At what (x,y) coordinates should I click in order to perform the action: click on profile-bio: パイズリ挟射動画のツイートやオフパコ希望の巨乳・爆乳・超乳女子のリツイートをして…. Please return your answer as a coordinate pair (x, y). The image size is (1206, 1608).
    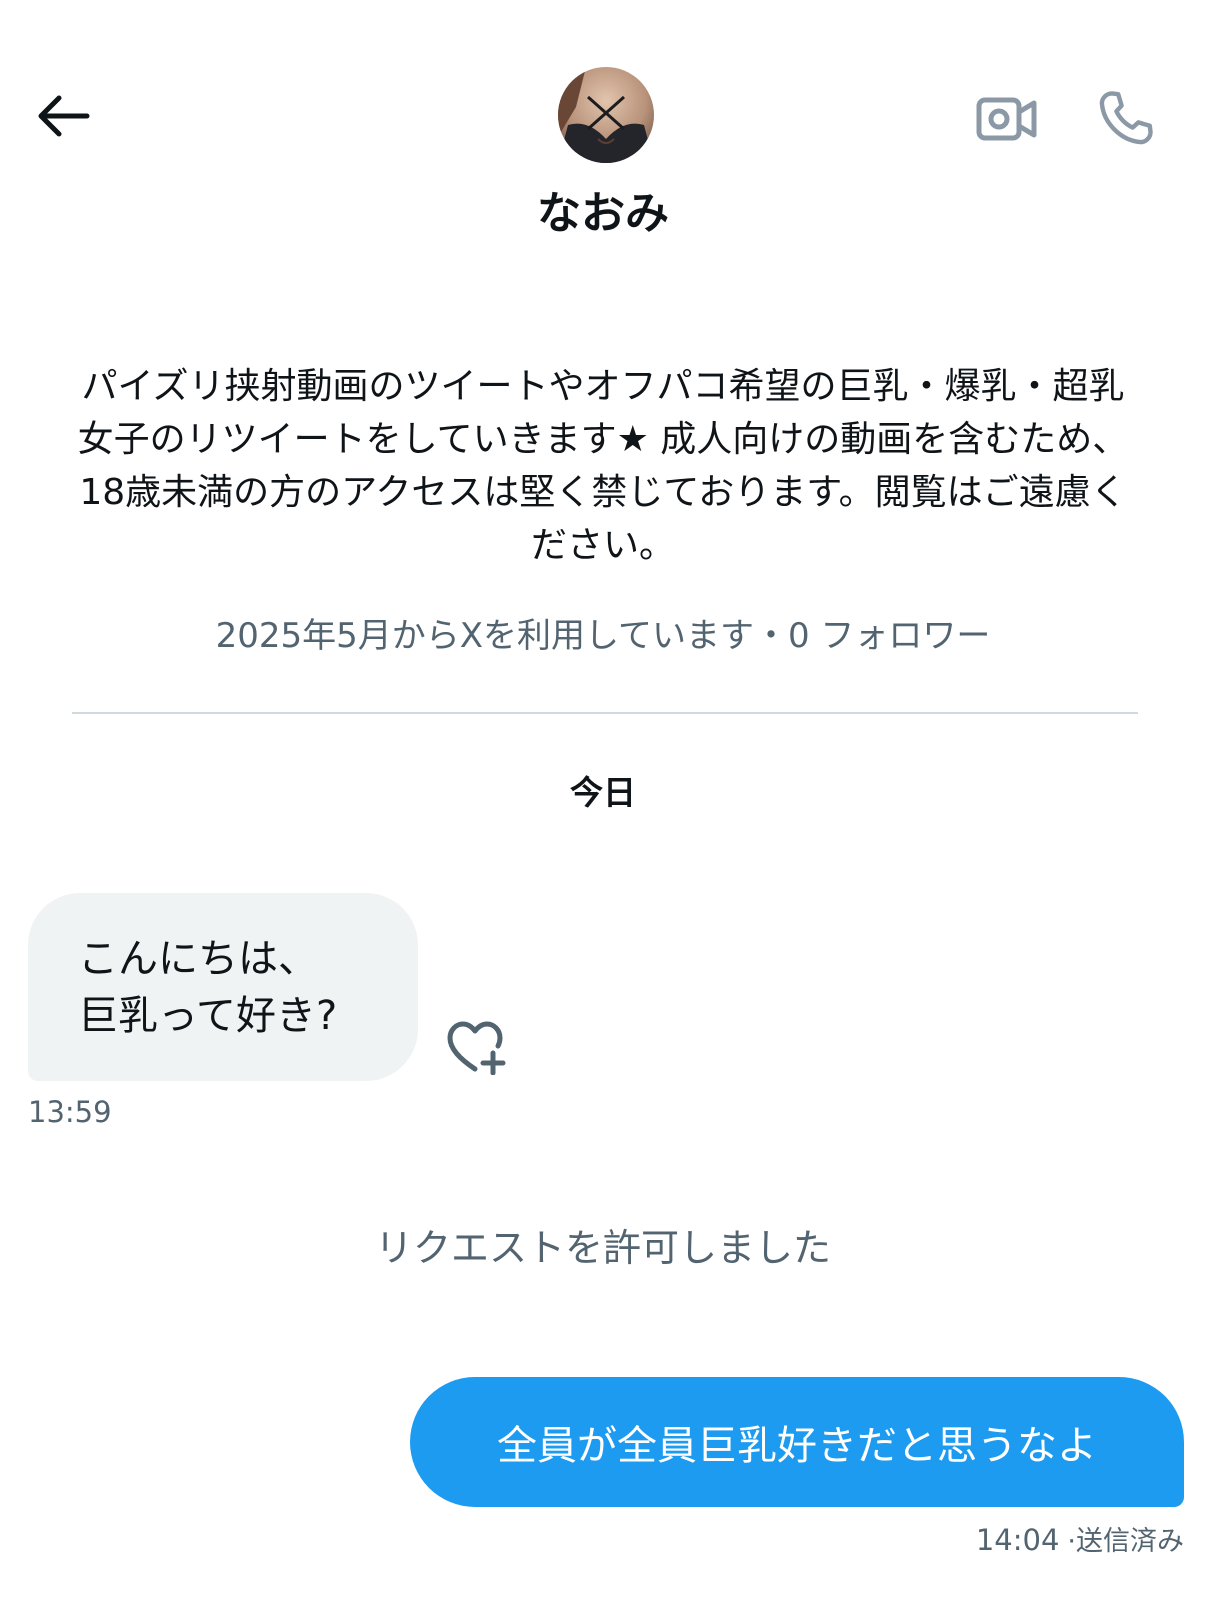
    Looking at the image, I should click on (603, 466).